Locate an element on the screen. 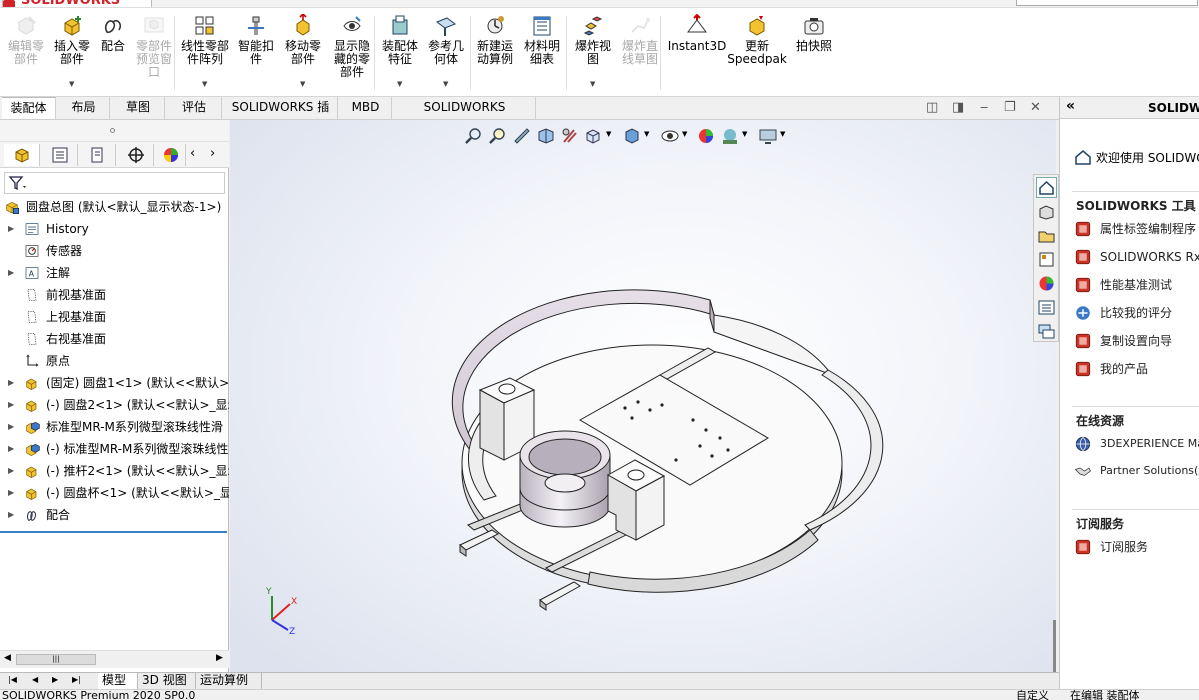  tree-filter is located at coordinates (114, 183).